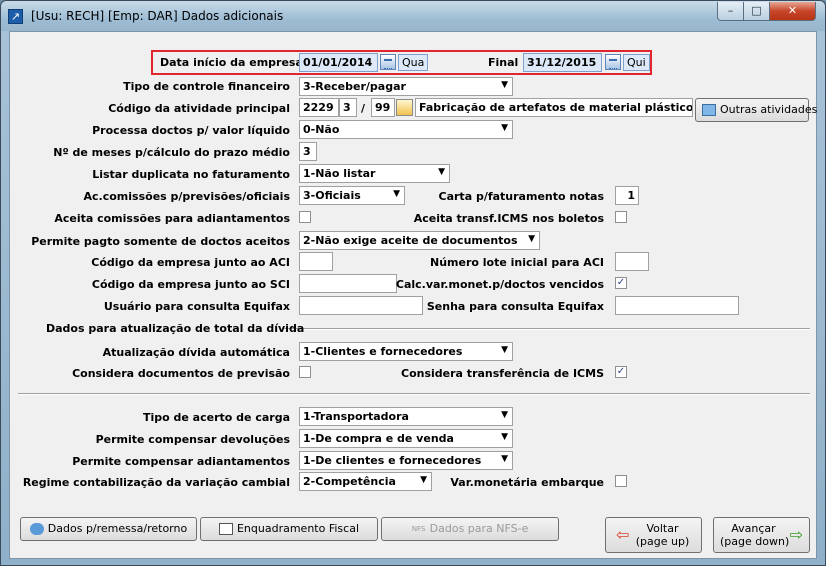 This screenshot has width=826, height=566. I want to click on dados-nfse-label: Dados para NFS-e, so click(479, 528).